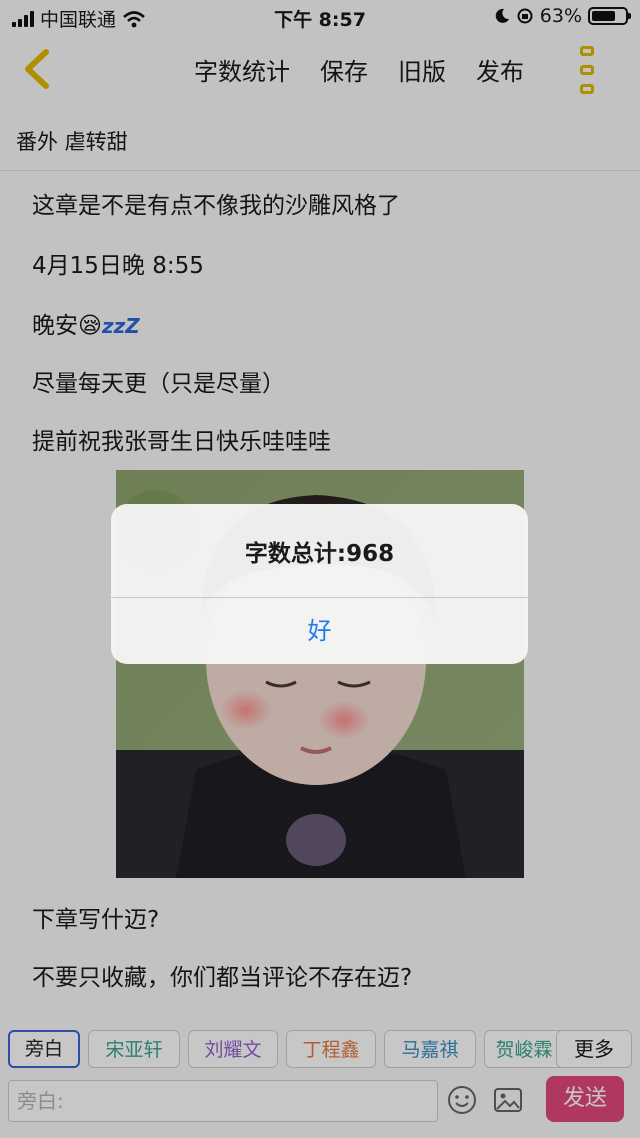 The height and width of the screenshot is (1138, 640). Describe the element at coordinates (319, 554) in the screenshot. I see `alert-message: 字数总计:968` at that location.